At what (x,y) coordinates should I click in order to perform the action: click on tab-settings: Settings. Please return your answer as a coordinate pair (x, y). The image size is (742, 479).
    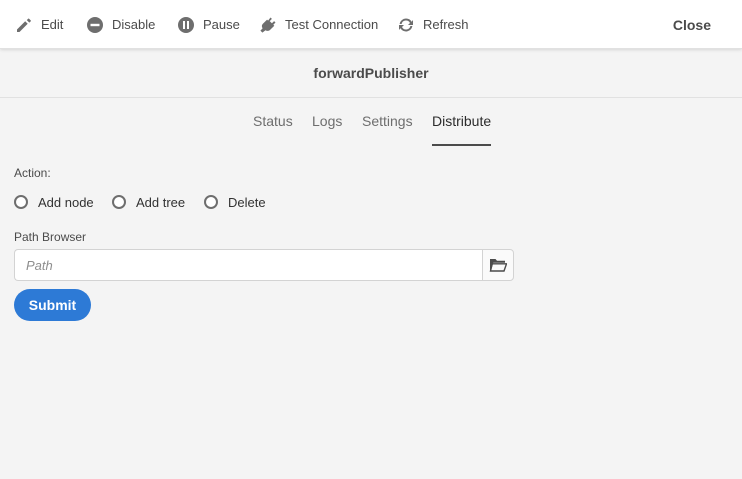
    Looking at the image, I should click on (387, 129).